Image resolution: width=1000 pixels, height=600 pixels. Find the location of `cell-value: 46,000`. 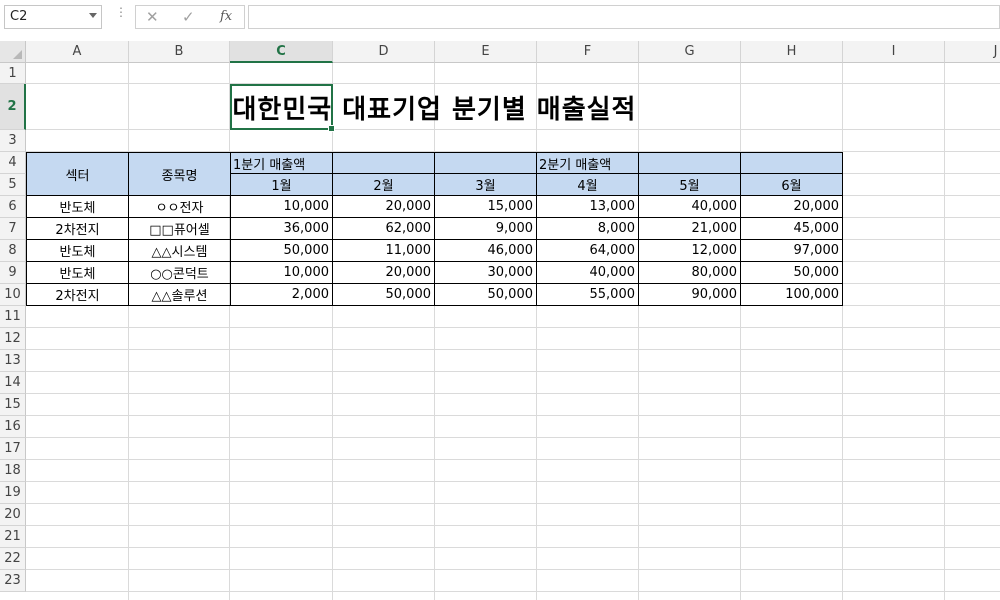

cell-value: 46,000 is located at coordinates (485, 250).